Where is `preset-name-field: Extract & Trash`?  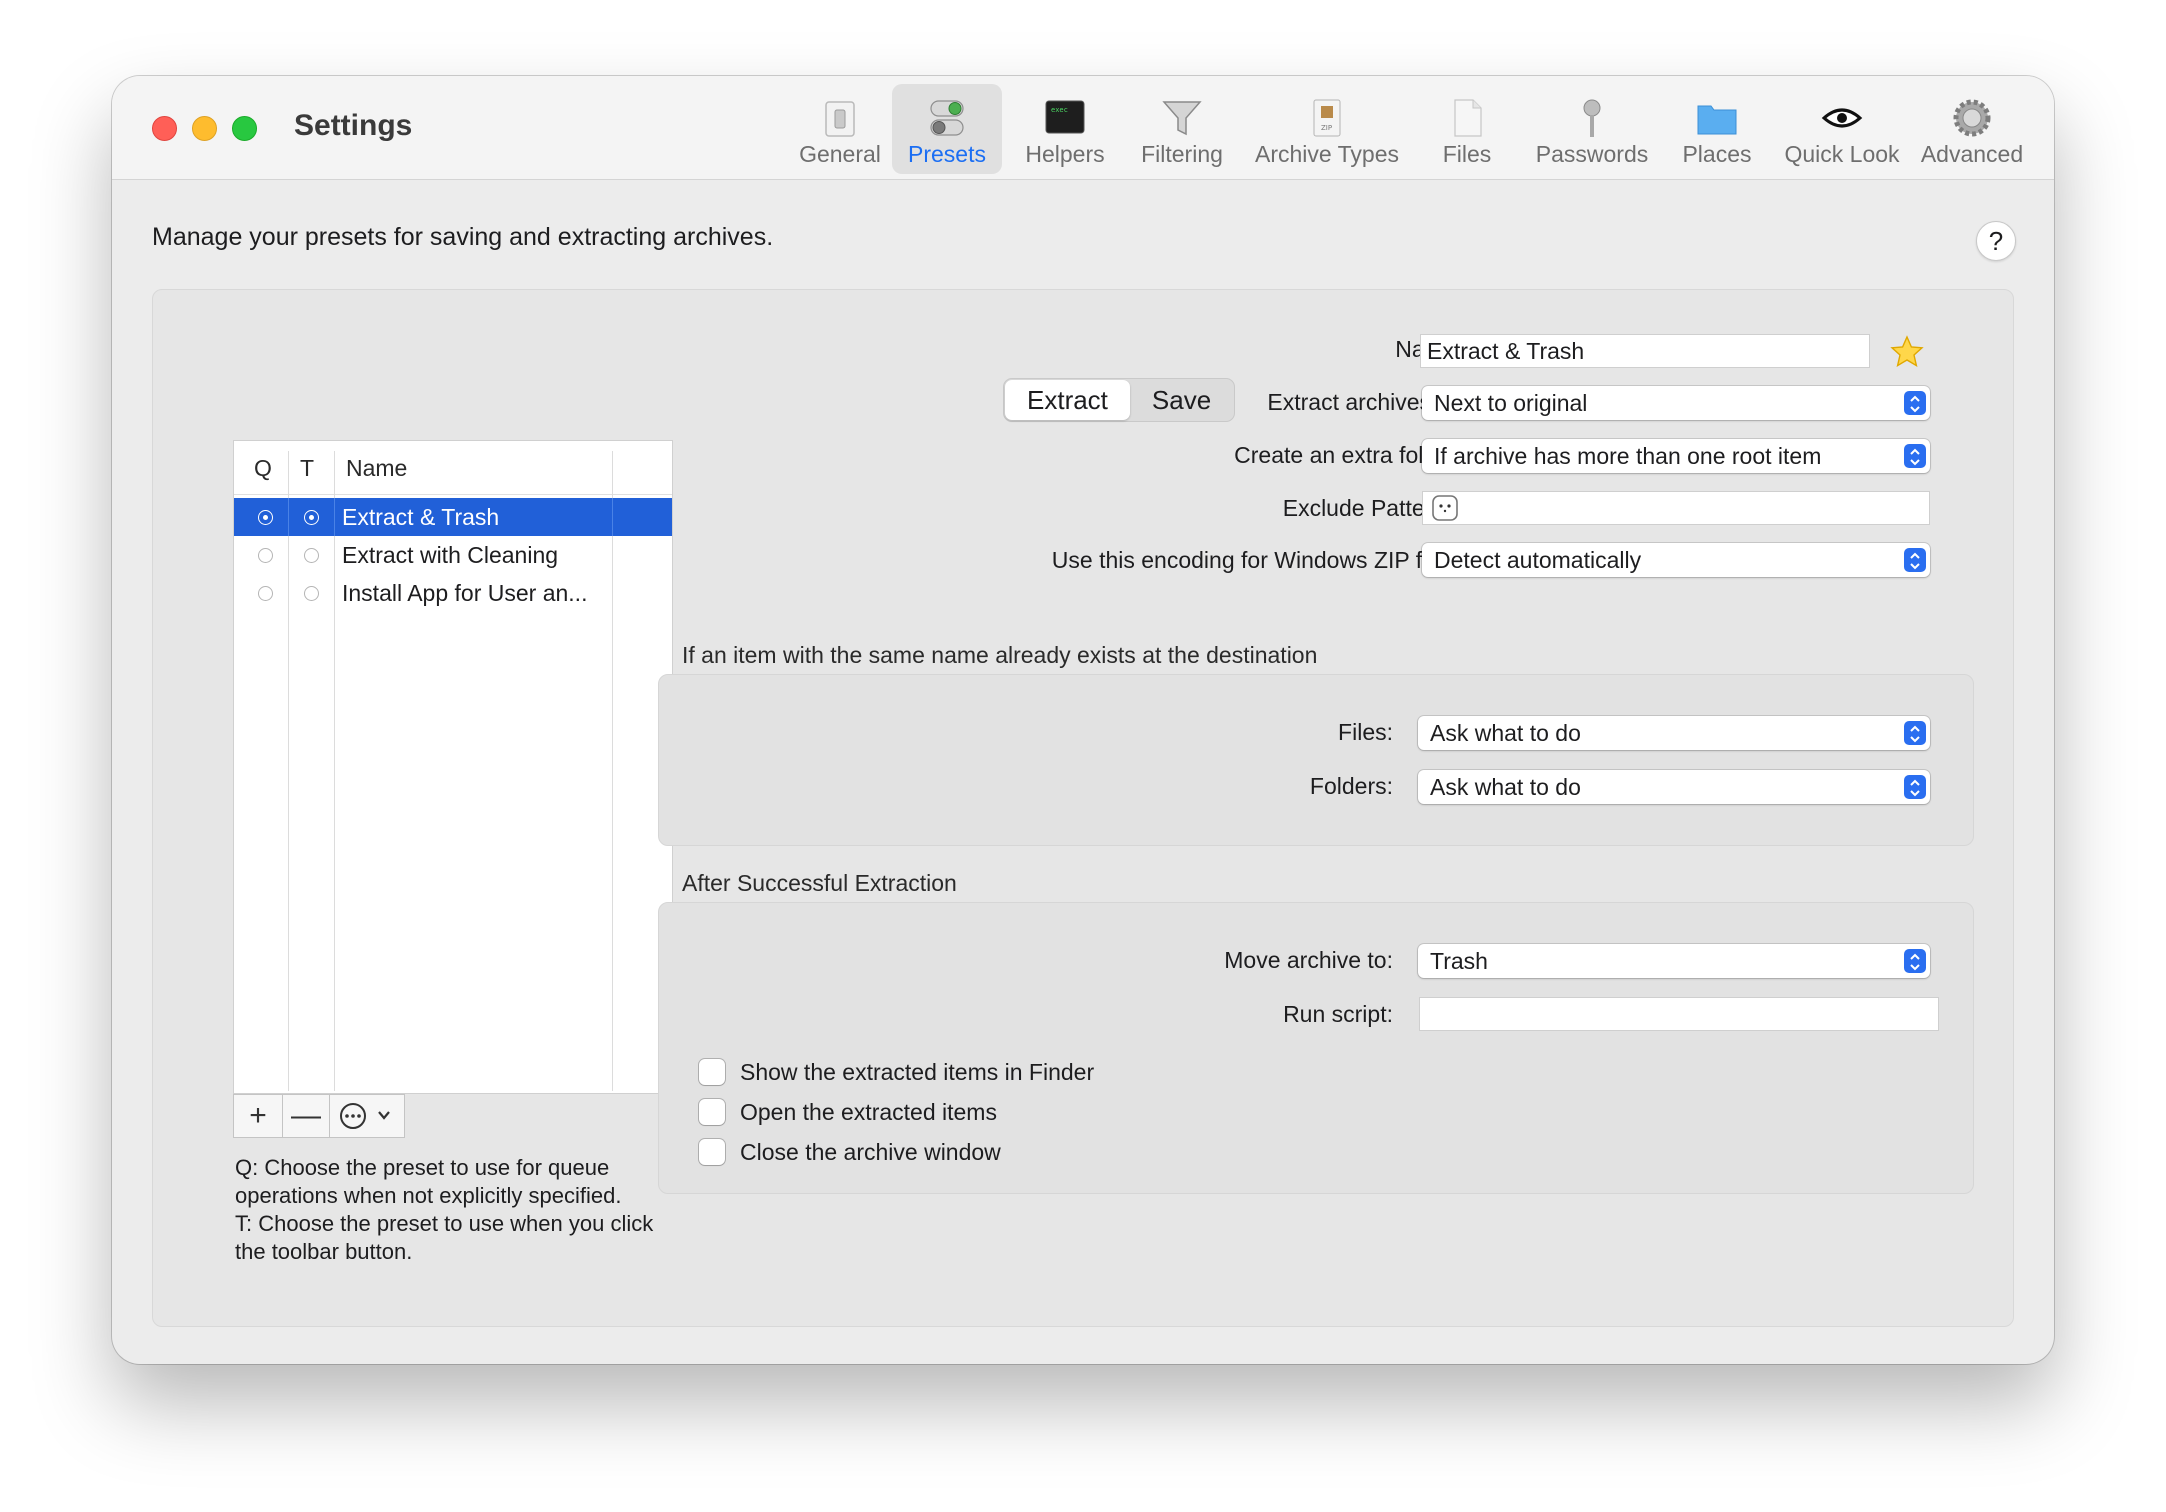 preset-name-field: Extract & Trash is located at coordinates (1645, 351).